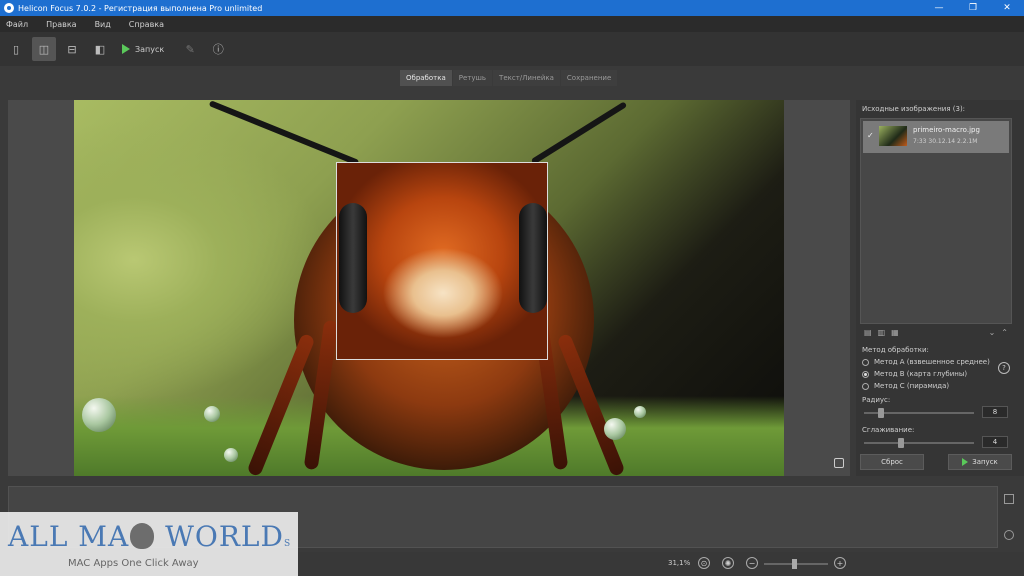 The height and width of the screenshot is (576, 1024). What do you see at coordinates (995, 442) in the screenshot?
I see `smoothing-spinbox: 4` at bounding box center [995, 442].